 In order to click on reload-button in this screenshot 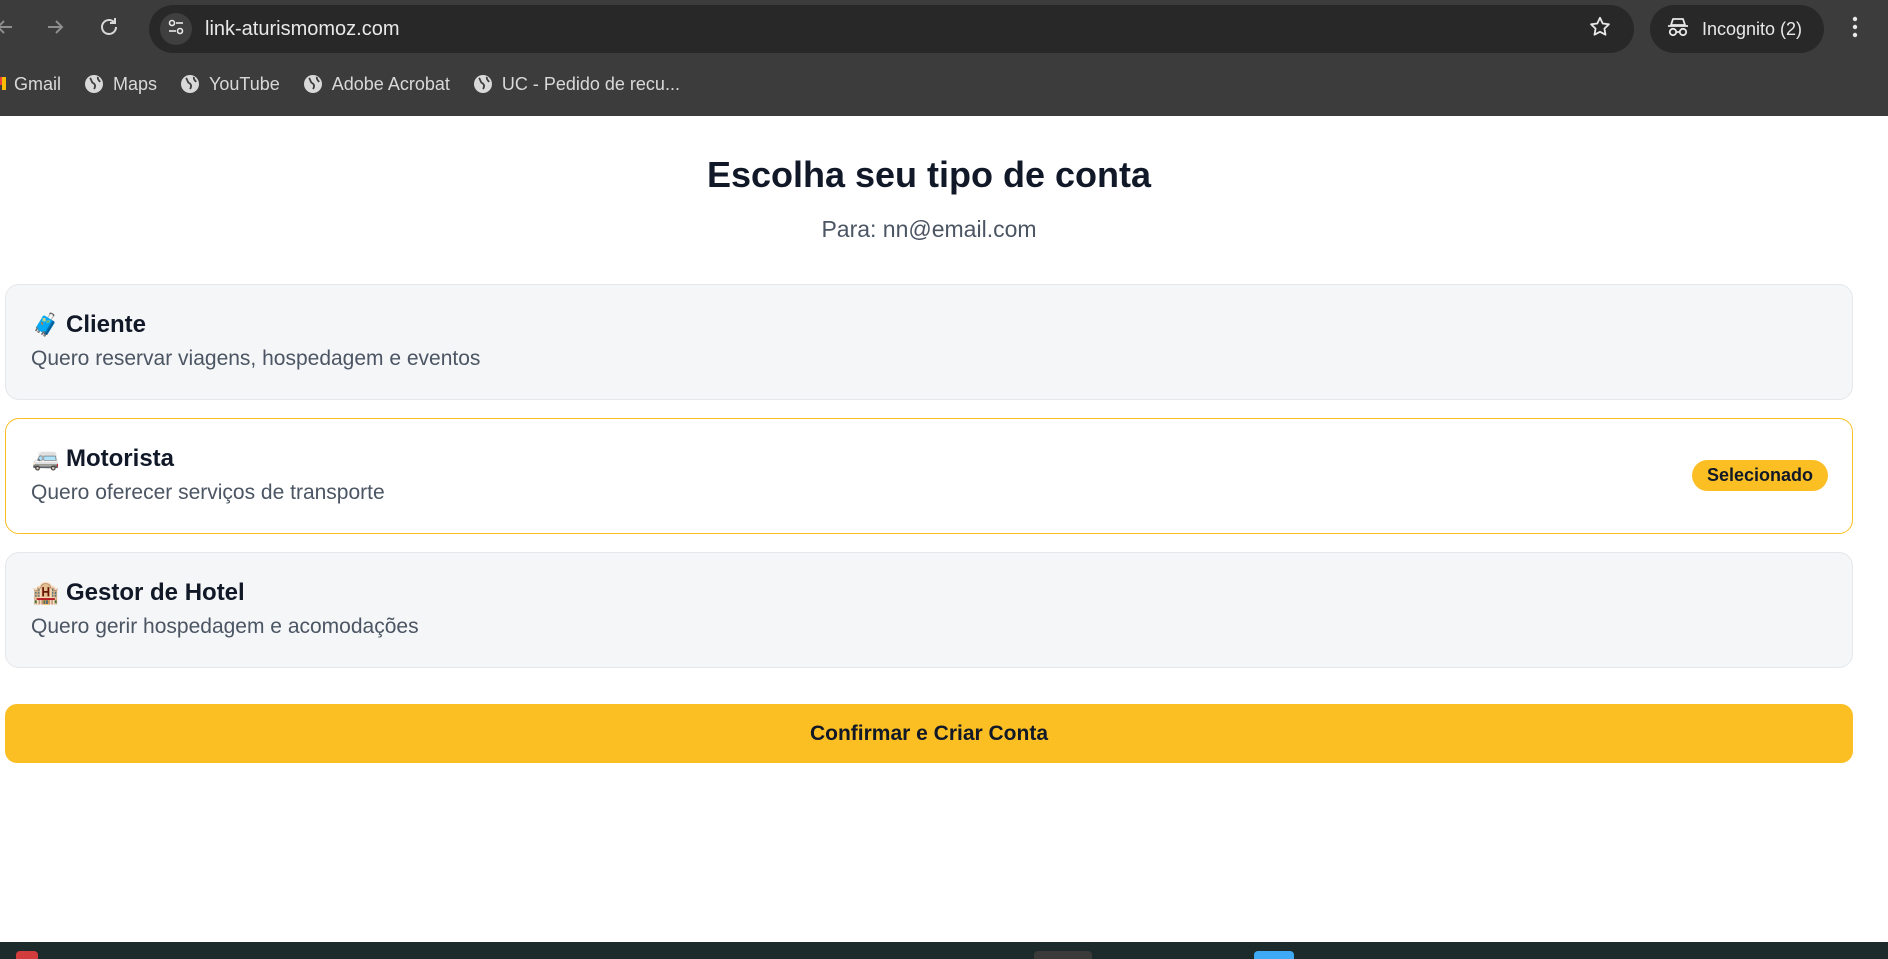, I will do `click(109, 29)`.